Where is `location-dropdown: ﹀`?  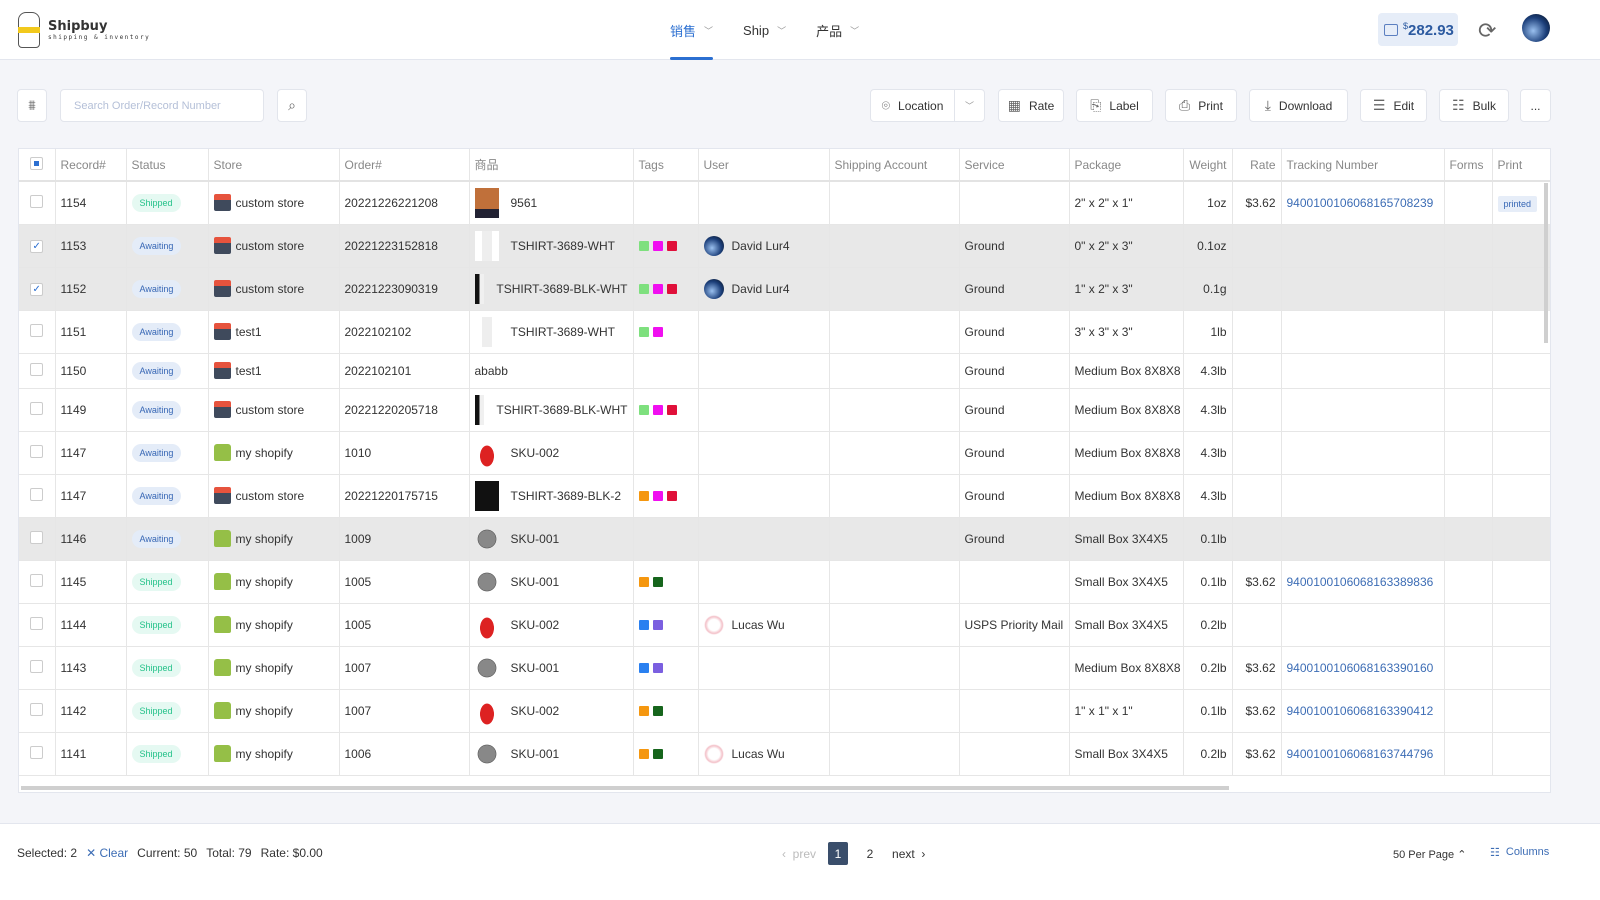
location-dropdown: ﹀ is located at coordinates (969, 105).